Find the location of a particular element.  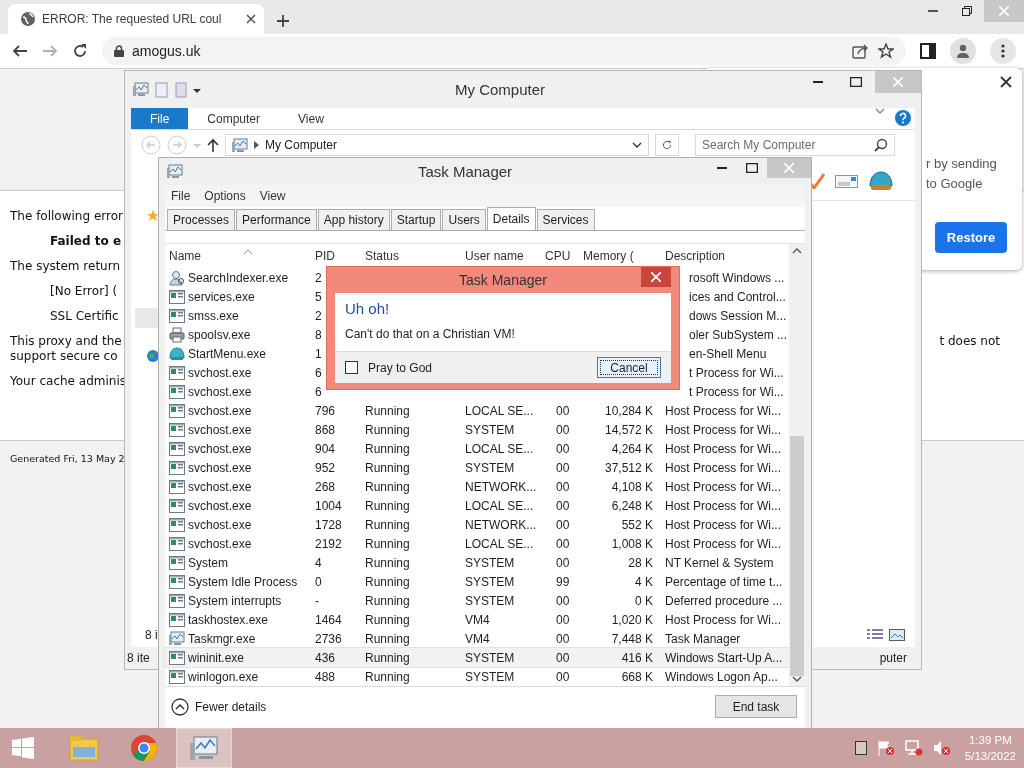

restore-button: Restore is located at coordinates (971, 237).